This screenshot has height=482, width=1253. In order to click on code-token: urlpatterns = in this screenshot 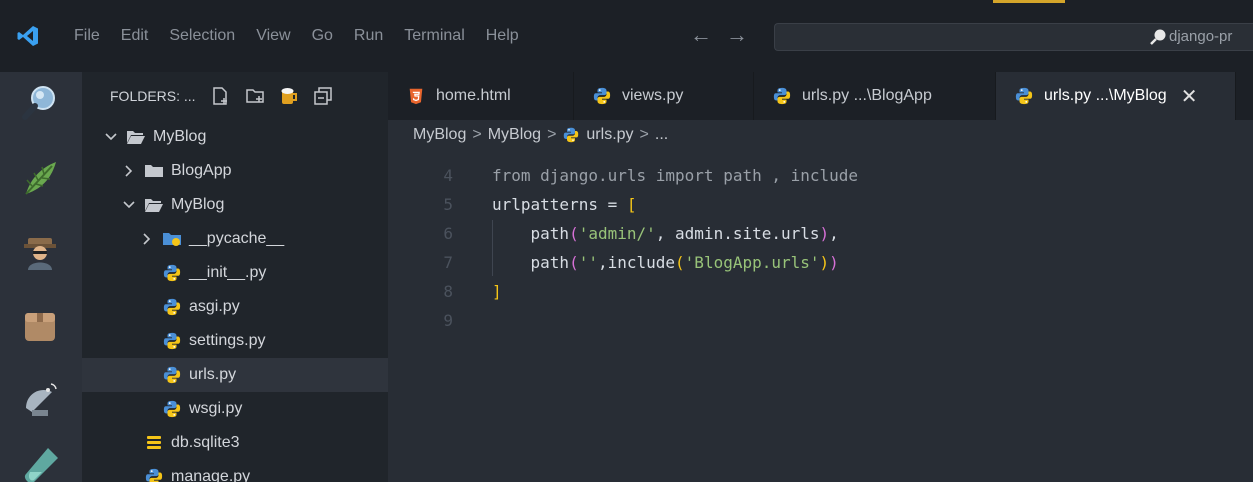, I will do `click(559, 204)`.